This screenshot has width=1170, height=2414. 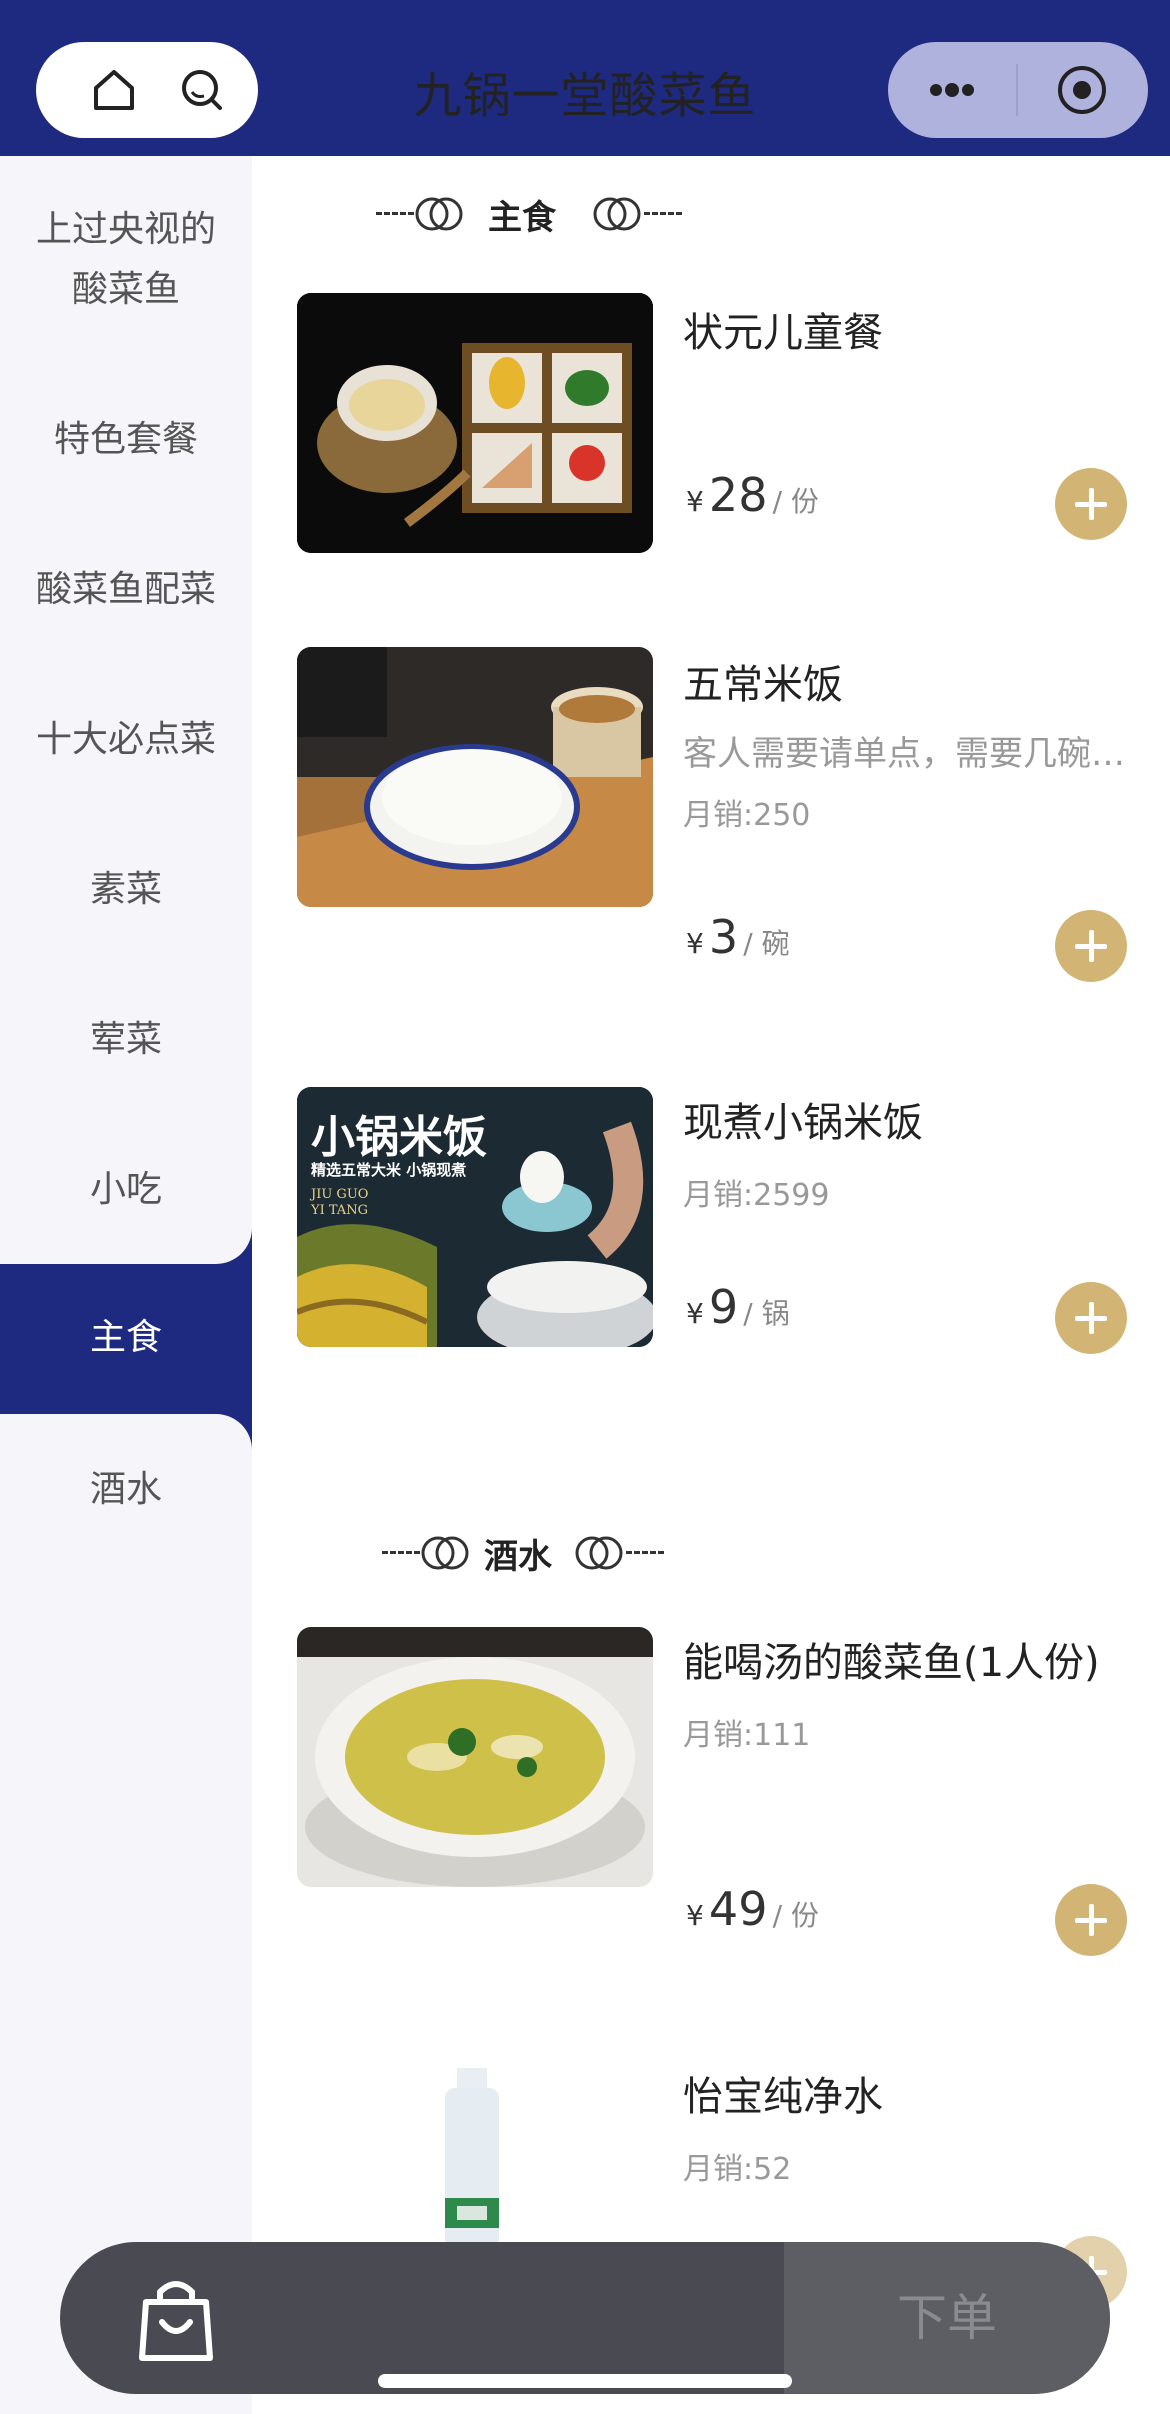 I want to click on product-name: 现煮小锅米饭, so click(x=803, y=1123).